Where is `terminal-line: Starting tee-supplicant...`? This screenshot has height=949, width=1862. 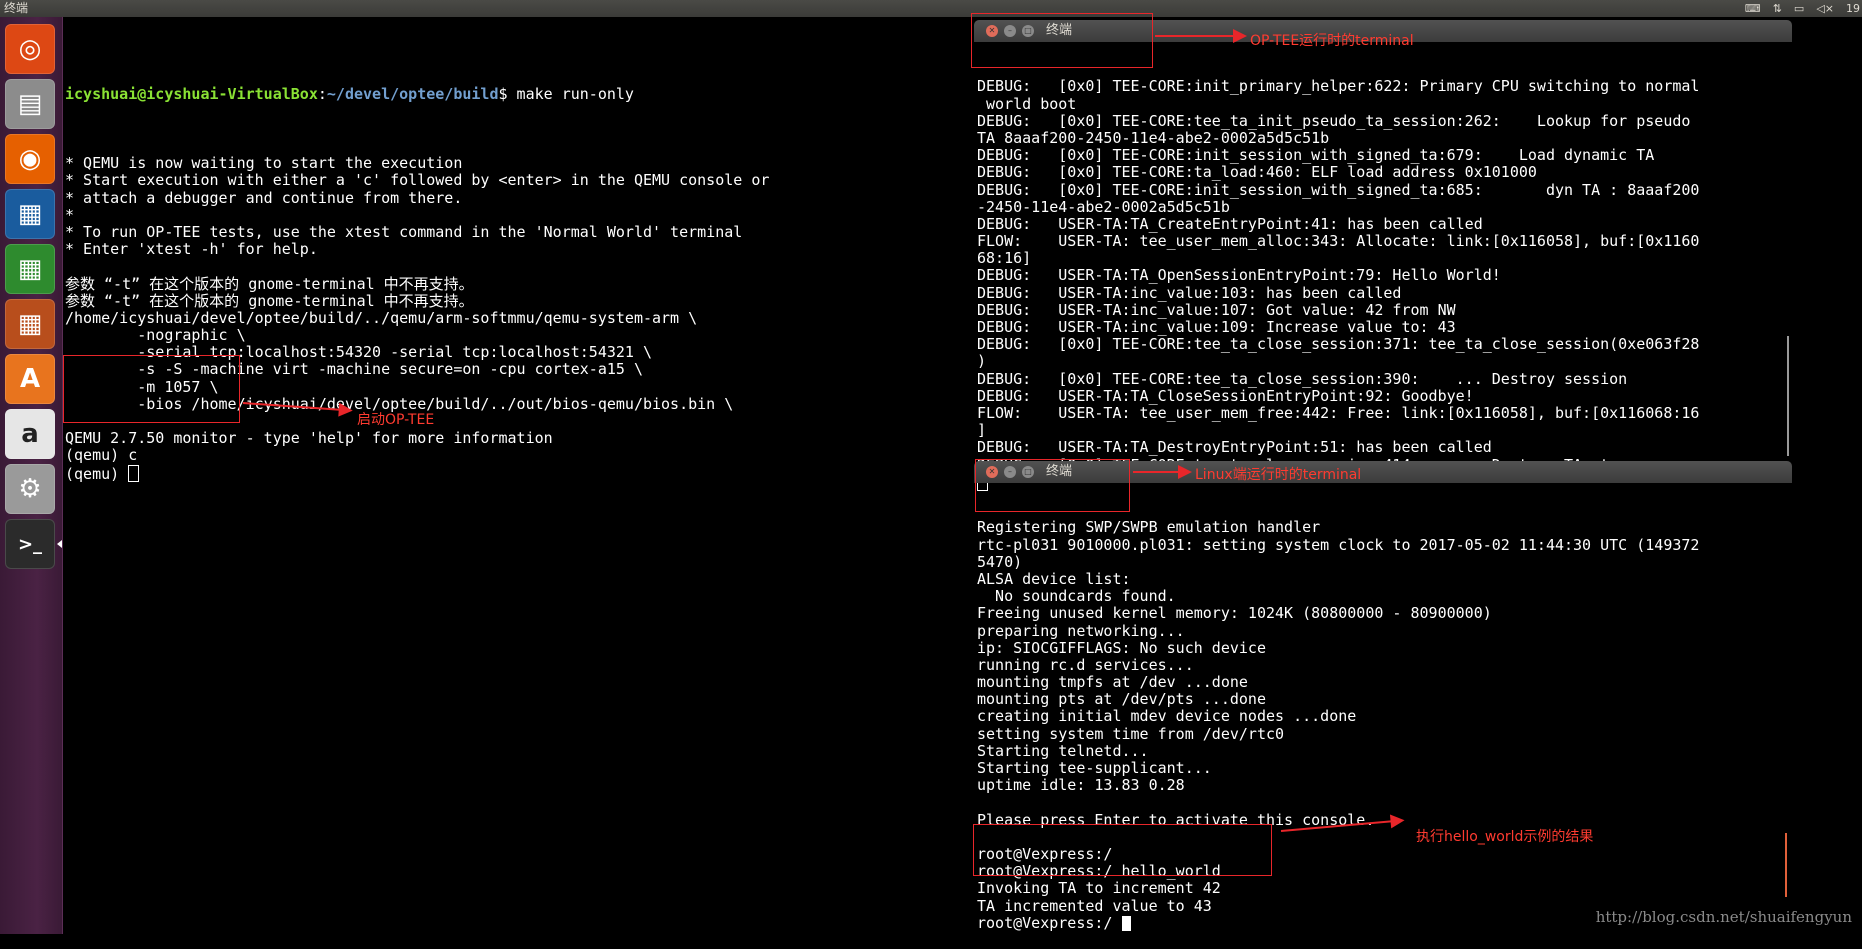
terminal-line: Starting tee-supplicant... is located at coordinates (1094, 768).